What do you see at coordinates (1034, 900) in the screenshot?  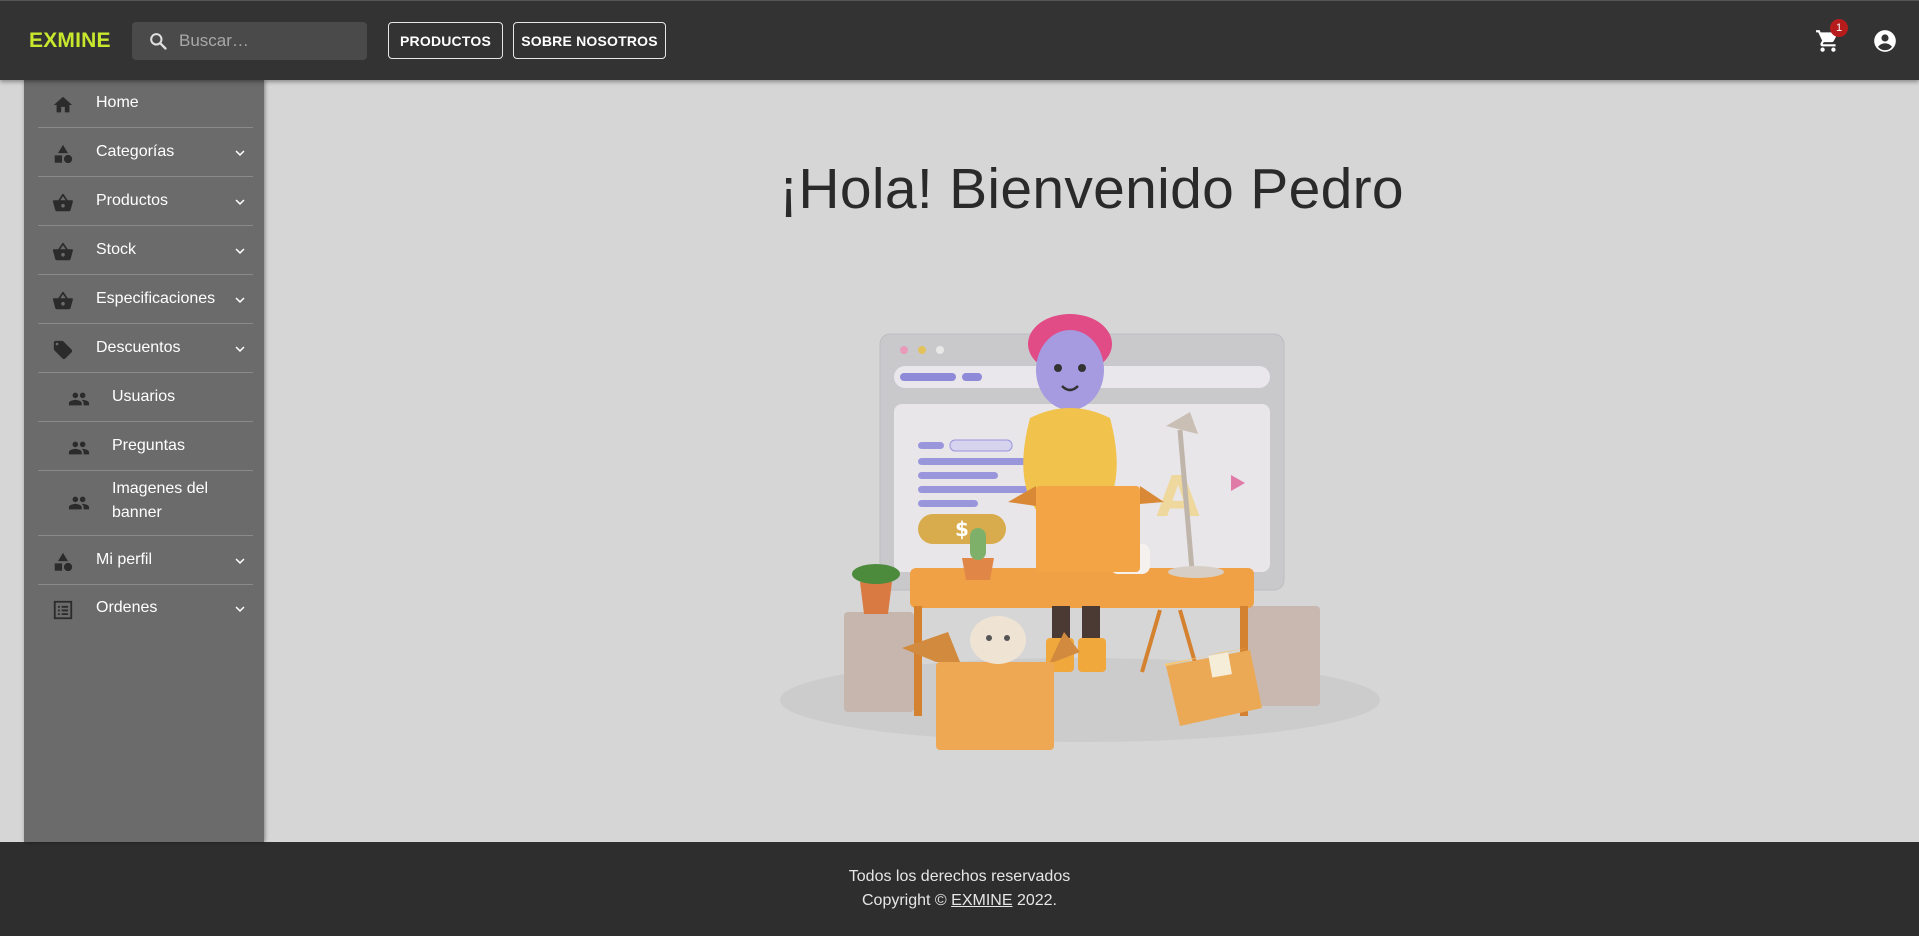 I see `copyright-suffix: 2022.` at bounding box center [1034, 900].